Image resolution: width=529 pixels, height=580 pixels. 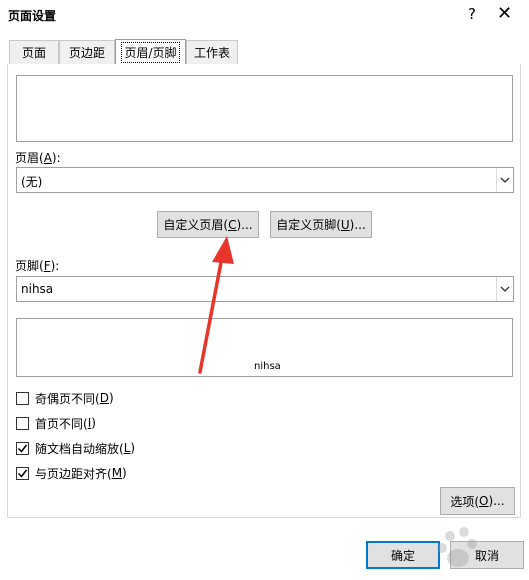 I want to click on checkbox-first-page: 首页不同(I), so click(x=56, y=423).